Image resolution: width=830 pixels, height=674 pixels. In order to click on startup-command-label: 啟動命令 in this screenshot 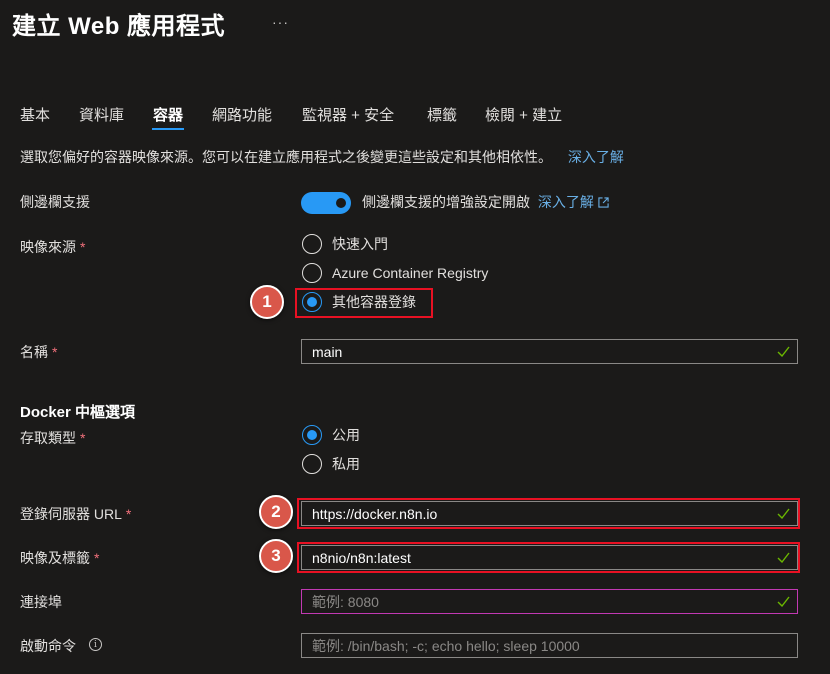, I will do `click(48, 646)`.